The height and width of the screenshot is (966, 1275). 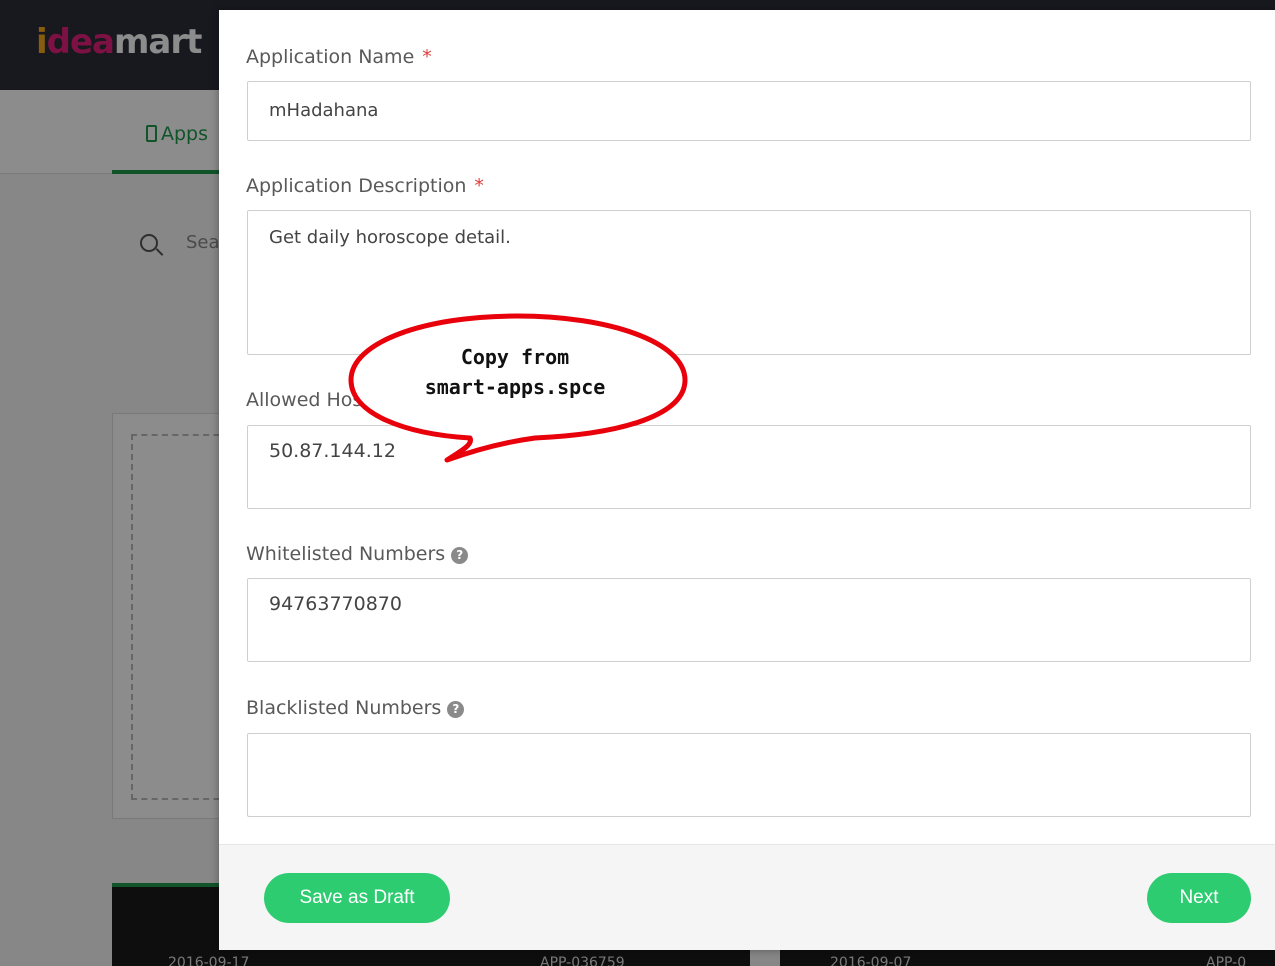 I want to click on annotation-callout: Copy from smart-apps.spce, so click(x=520, y=390).